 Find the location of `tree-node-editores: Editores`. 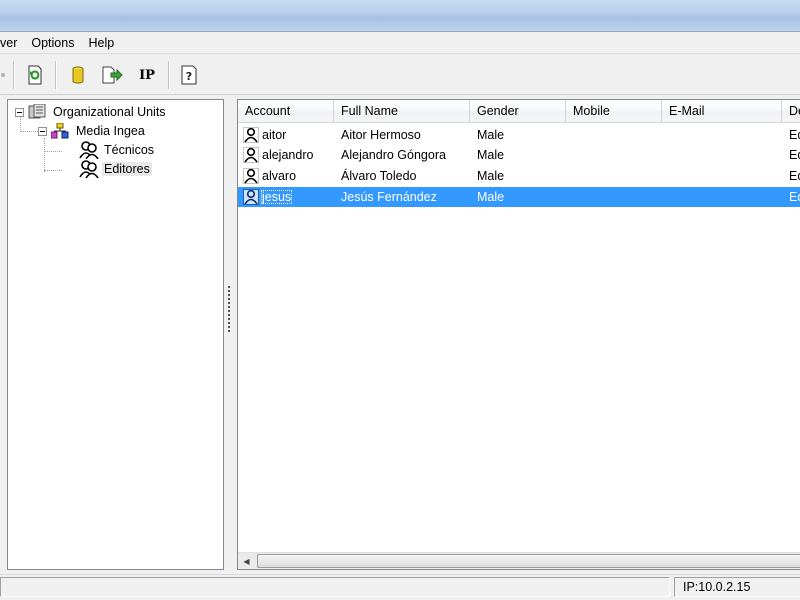

tree-node-editores: Editores is located at coordinates (115, 169).